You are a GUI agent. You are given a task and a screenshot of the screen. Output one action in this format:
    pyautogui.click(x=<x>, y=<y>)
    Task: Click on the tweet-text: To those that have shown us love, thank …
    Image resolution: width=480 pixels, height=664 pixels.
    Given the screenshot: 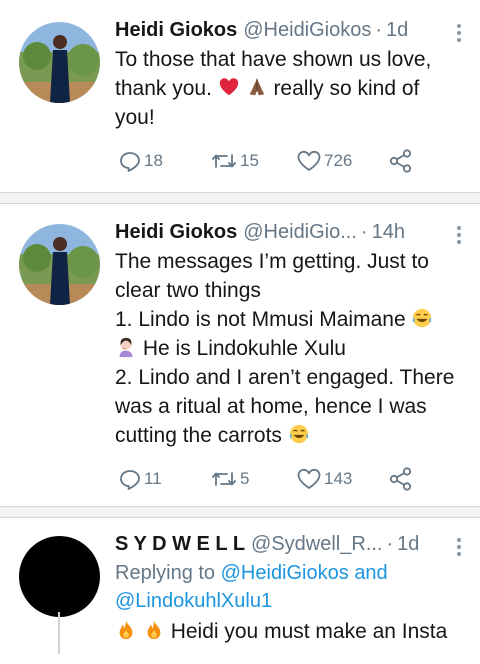 What is the action you would take?
    pyautogui.click(x=288, y=88)
    